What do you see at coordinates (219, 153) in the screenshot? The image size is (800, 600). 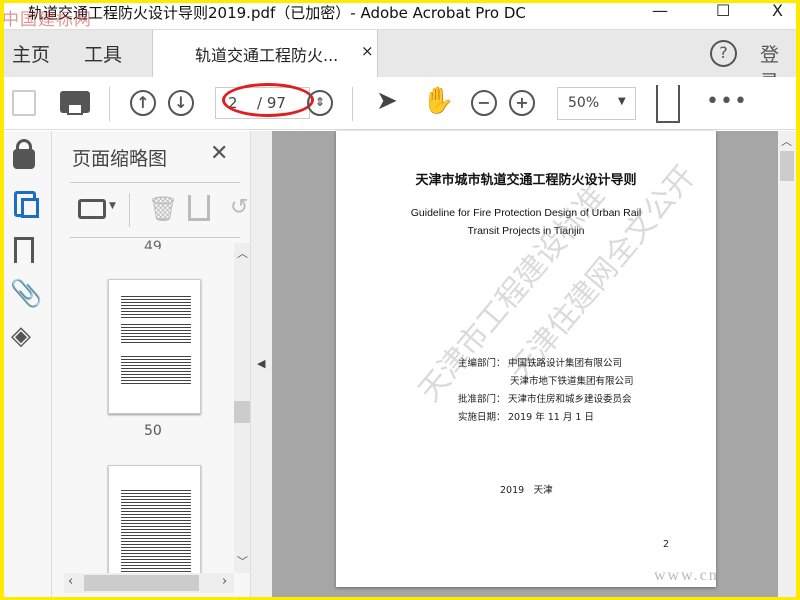 I see `close-panel-button: ✕` at bounding box center [219, 153].